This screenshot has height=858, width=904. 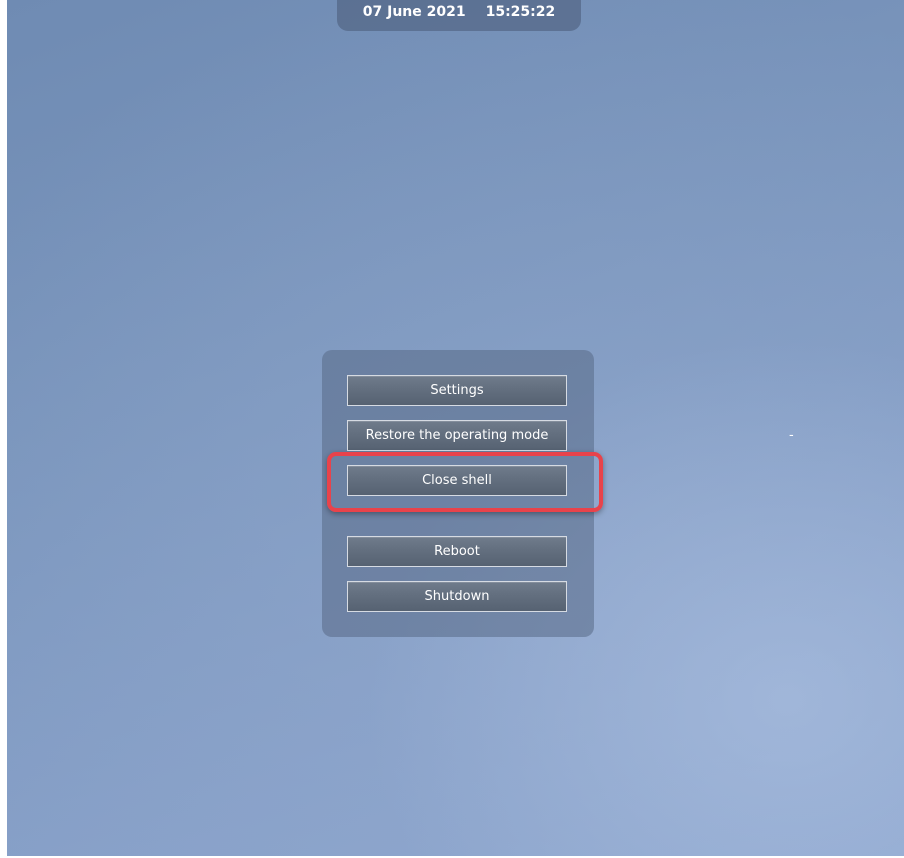 I want to click on time-label: 15:25:22, so click(x=520, y=12).